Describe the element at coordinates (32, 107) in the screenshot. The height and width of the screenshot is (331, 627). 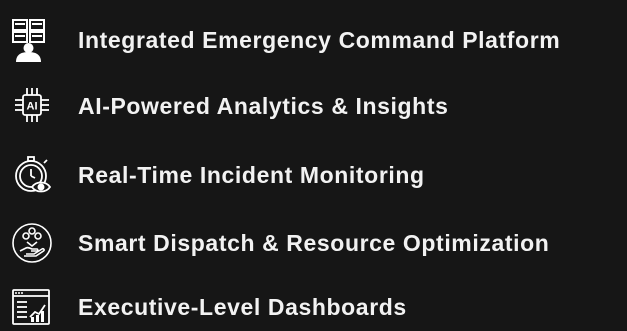
I see `svg-text: AI` at that location.